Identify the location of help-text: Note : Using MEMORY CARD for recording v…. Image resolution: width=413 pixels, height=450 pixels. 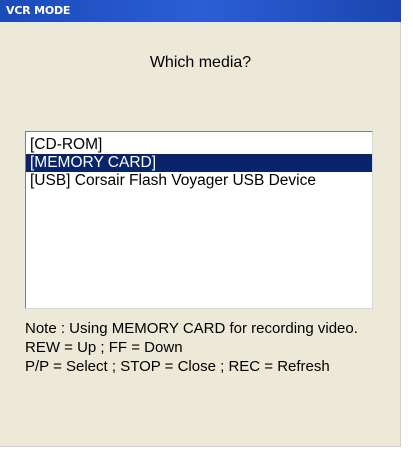
(210, 347).